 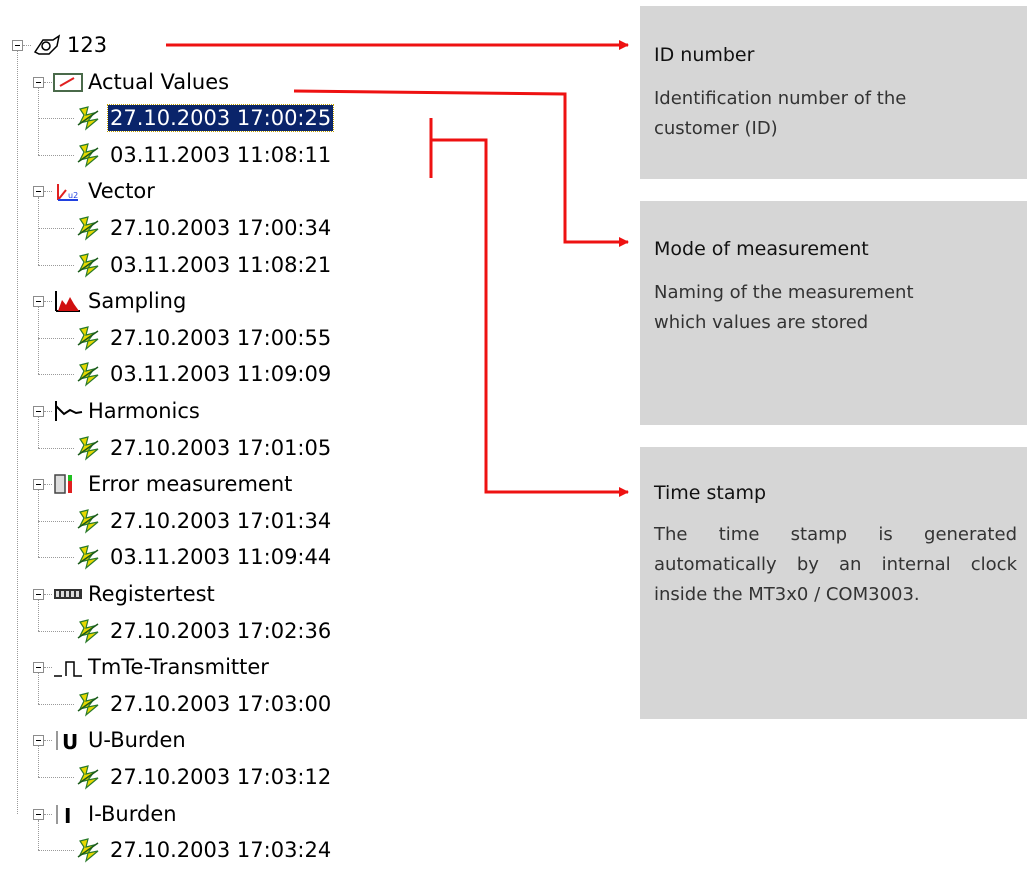 I want to click on svg-text: U, so click(x=70, y=741).